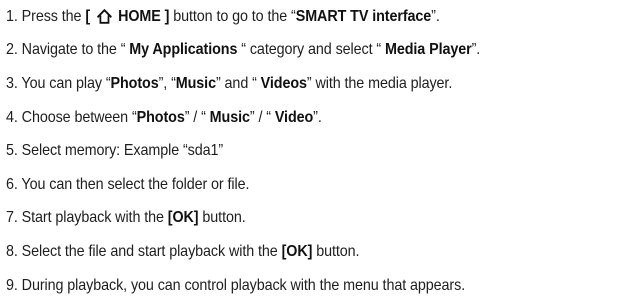 This screenshot has height=302, width=629. I want to click on step-text: 3. You can play “, so click(58, 83).